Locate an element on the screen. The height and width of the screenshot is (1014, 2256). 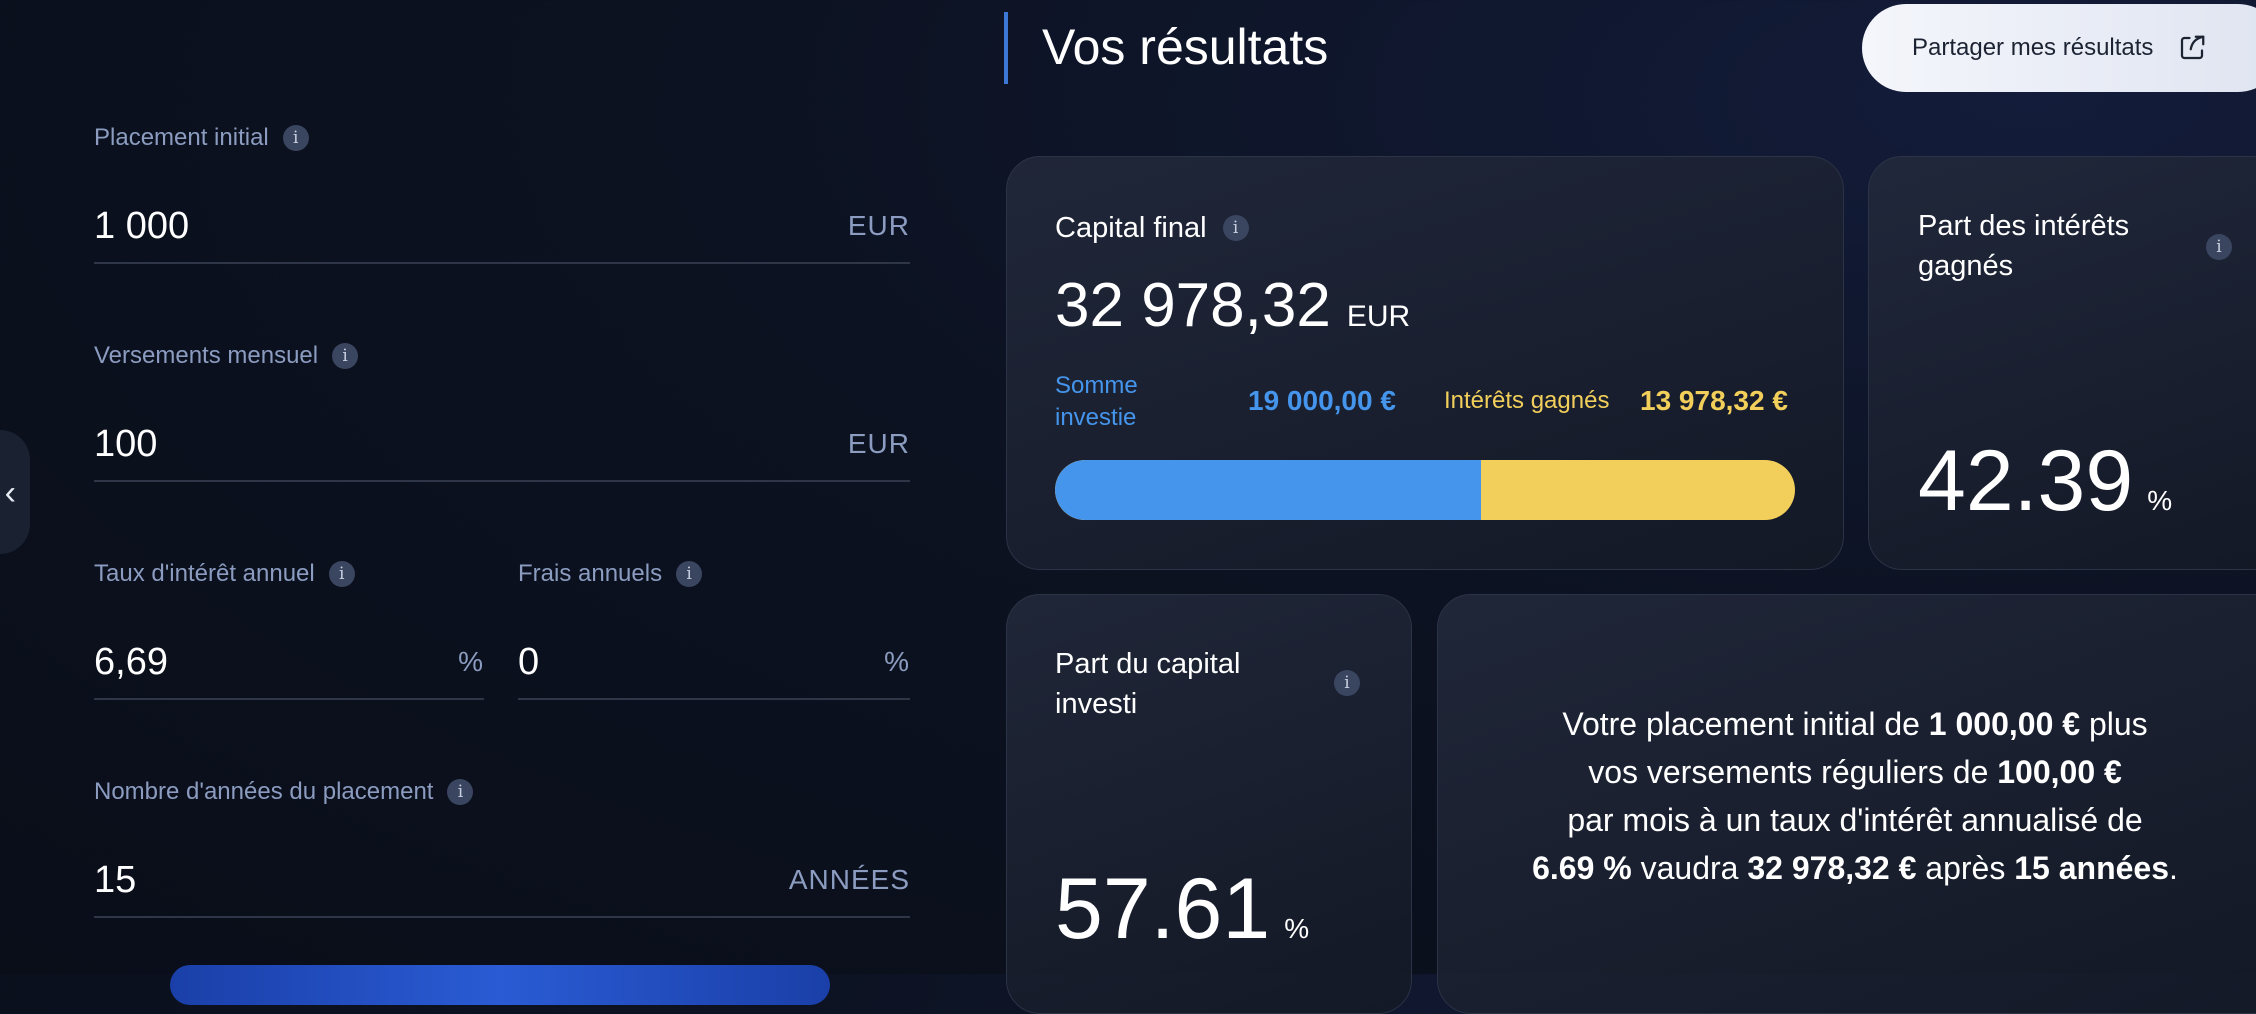
invested-label: Somme is located at coordinates (1096, 385).